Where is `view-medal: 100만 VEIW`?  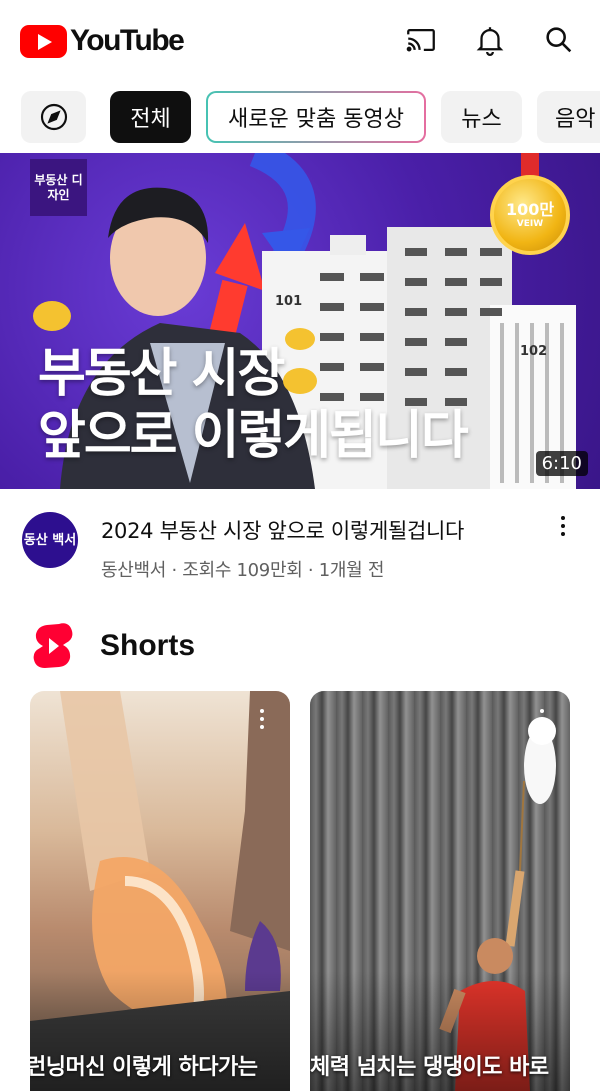
view-medal: 100만 VEIW is located at coordinates (530, 215).